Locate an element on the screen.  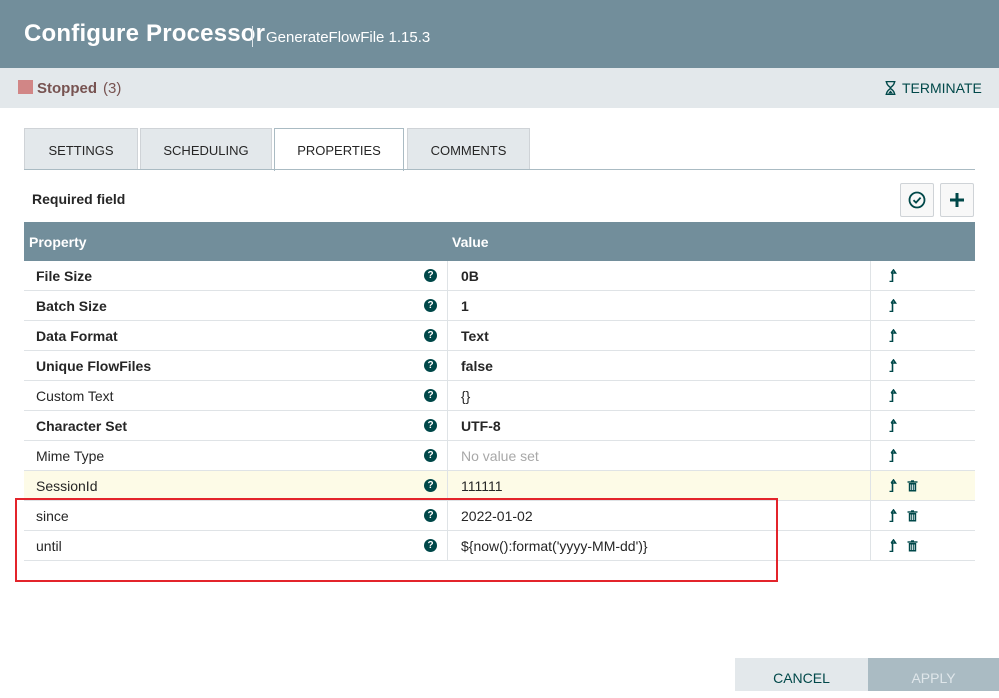
table-row: Character Set? UTF-8 is located at coordinates (499, 426).